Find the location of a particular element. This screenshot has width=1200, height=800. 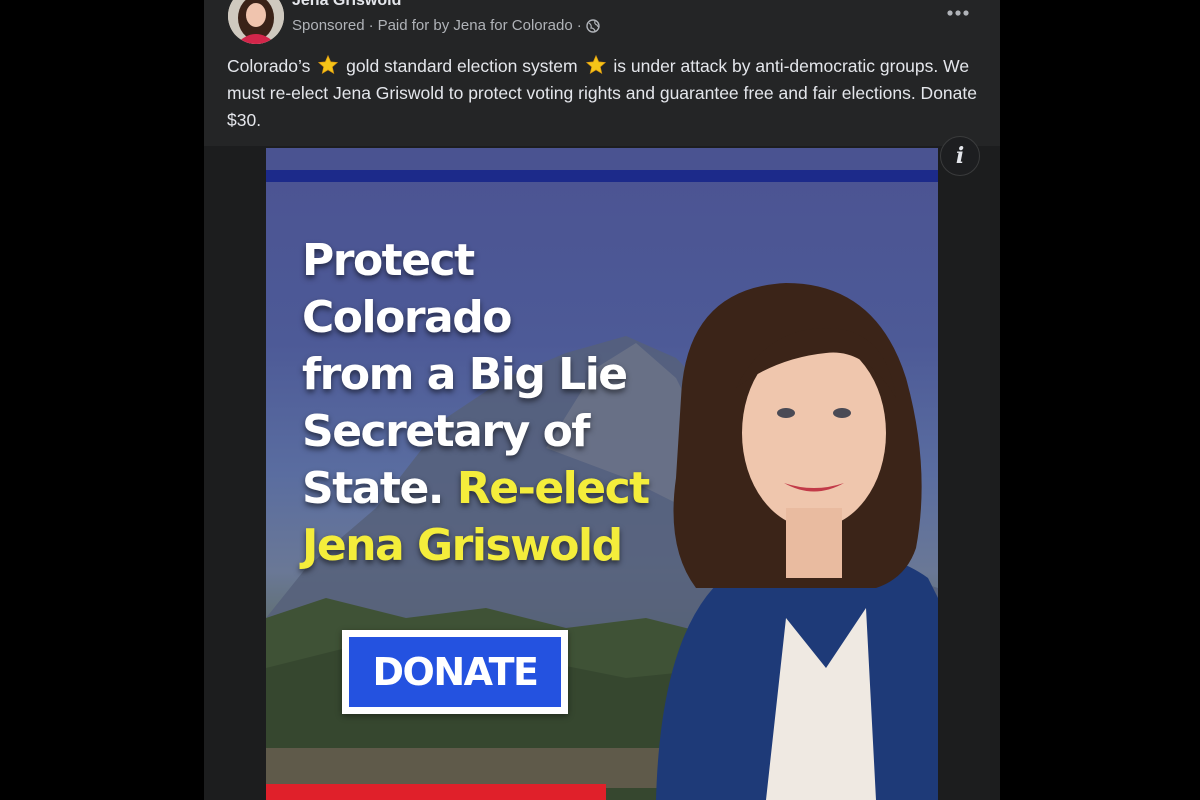

author-name: Jena Griswold is located at coordinates (346, 5).